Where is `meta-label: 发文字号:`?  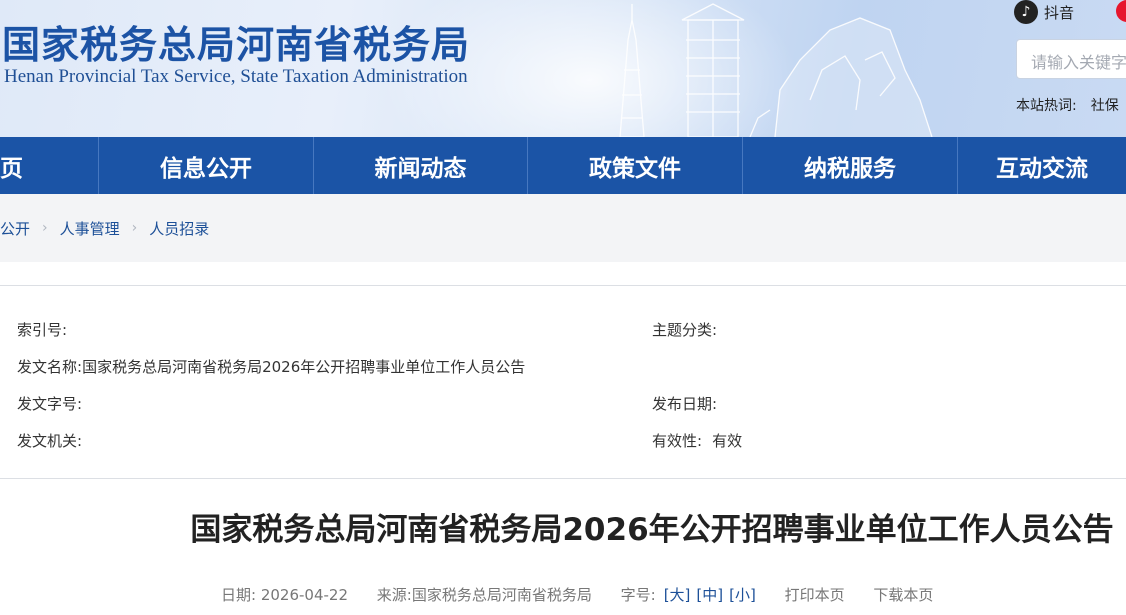
meta-label: 发文字号: is located at coordinates (50, 404).